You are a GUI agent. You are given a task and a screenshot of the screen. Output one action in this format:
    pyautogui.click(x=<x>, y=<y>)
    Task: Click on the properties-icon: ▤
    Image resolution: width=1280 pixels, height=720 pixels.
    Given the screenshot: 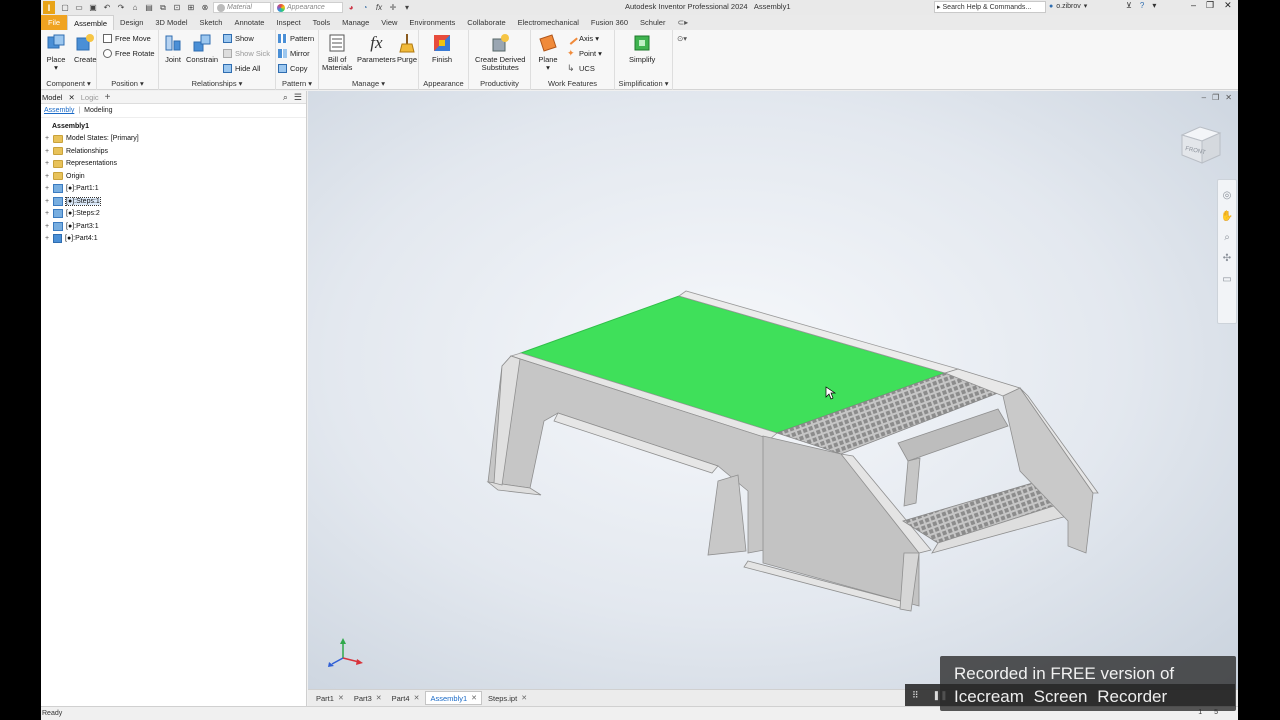 What is the action you would take?
    pyautogui.click(x=149, y=8)
    